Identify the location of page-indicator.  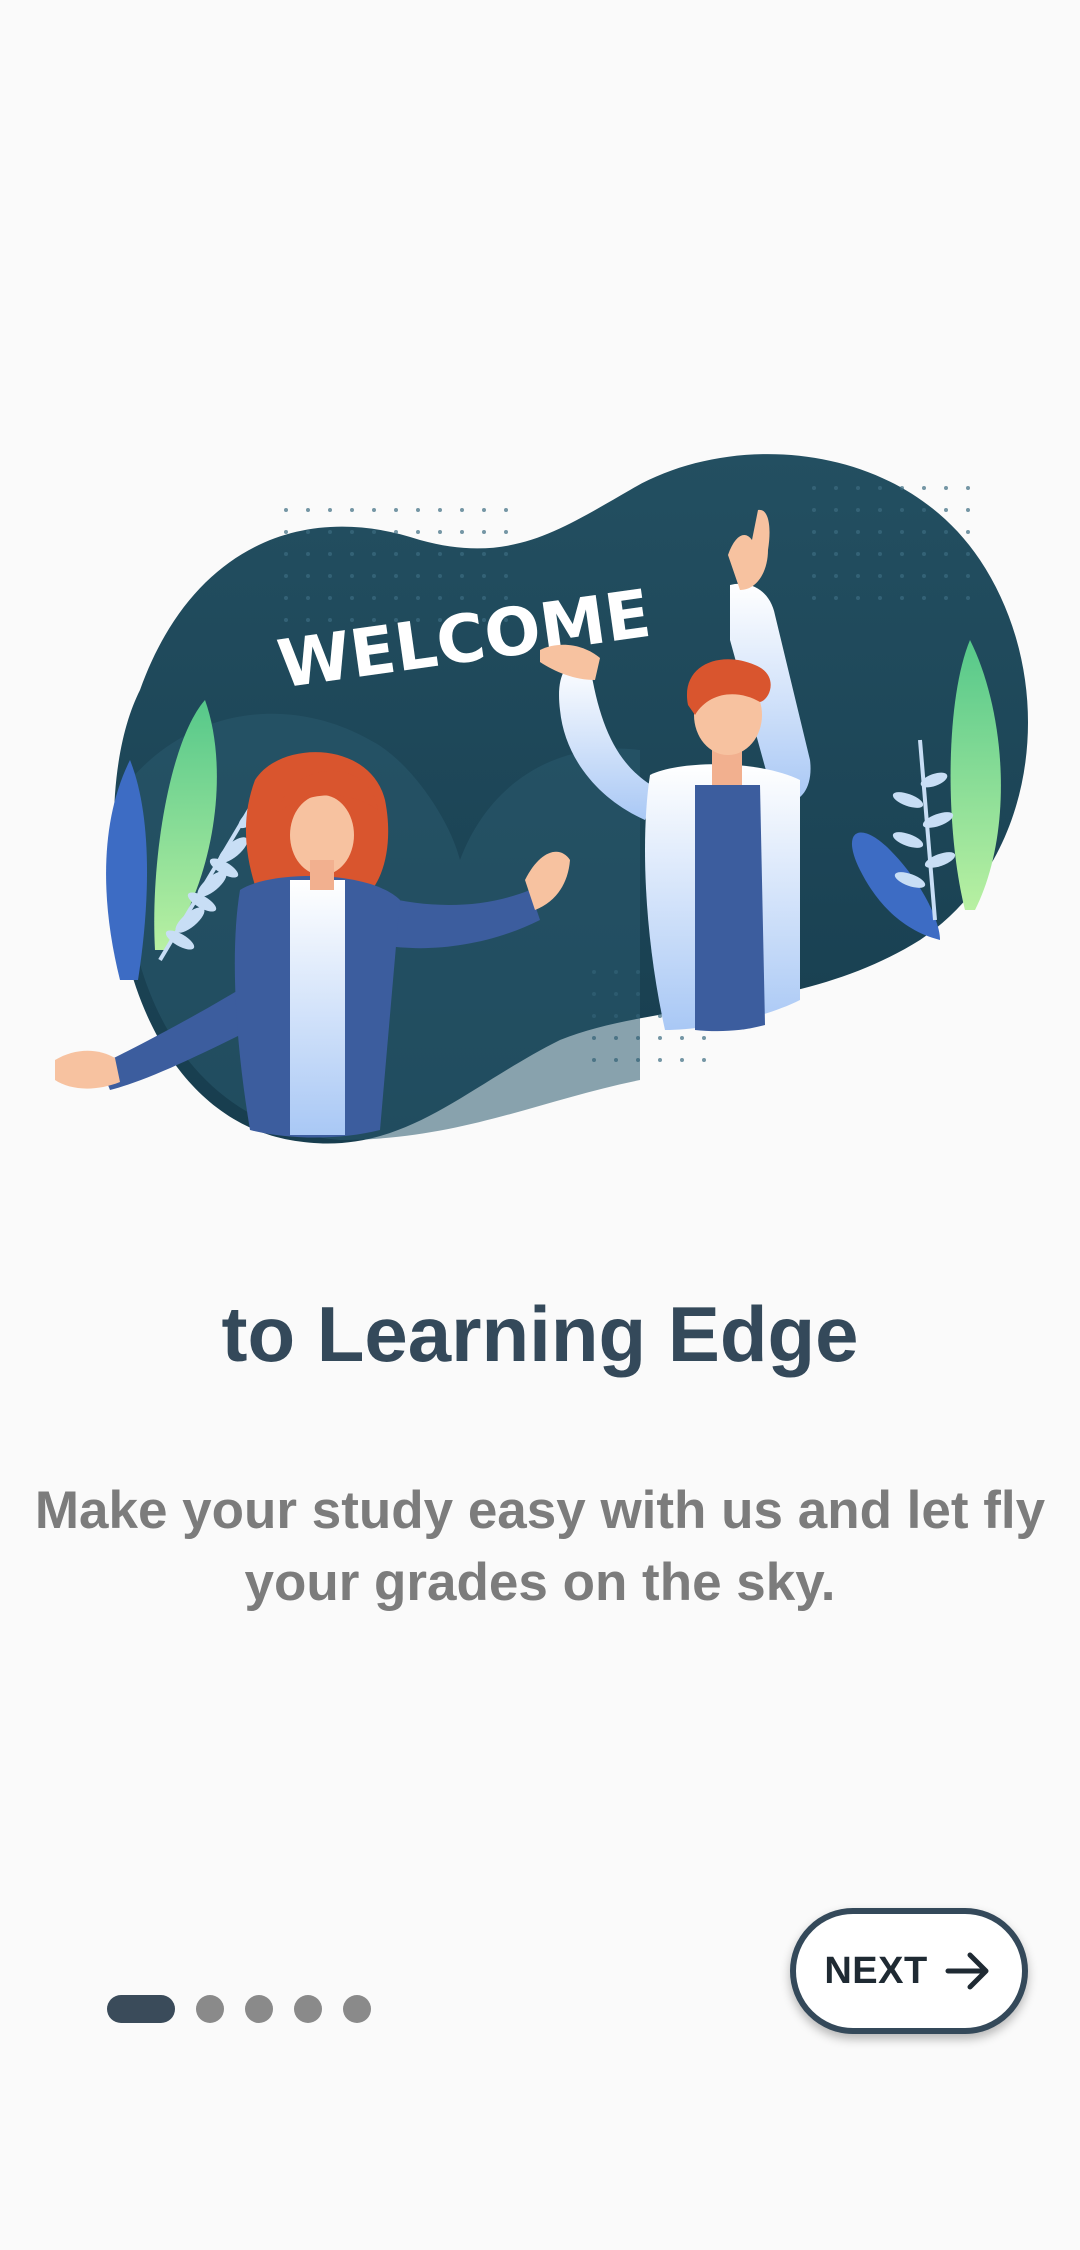
(249, 2009).